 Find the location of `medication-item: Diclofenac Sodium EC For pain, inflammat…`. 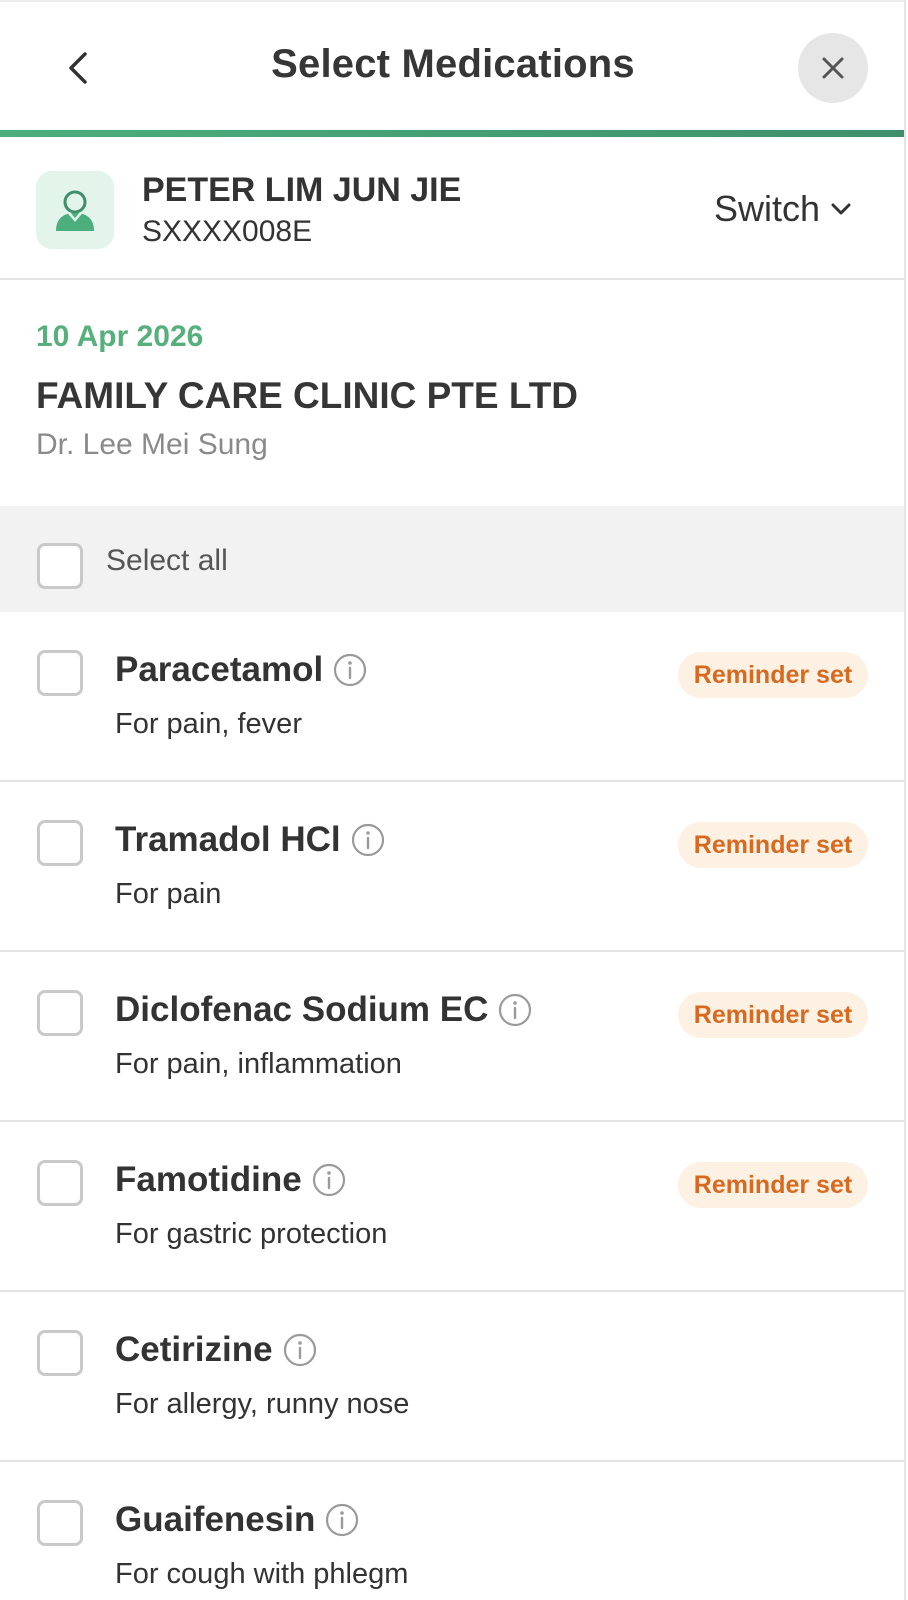

medication-item: Diclofenac Sodium EC For pain, inflammat… is located at coordinates (452, 1037).